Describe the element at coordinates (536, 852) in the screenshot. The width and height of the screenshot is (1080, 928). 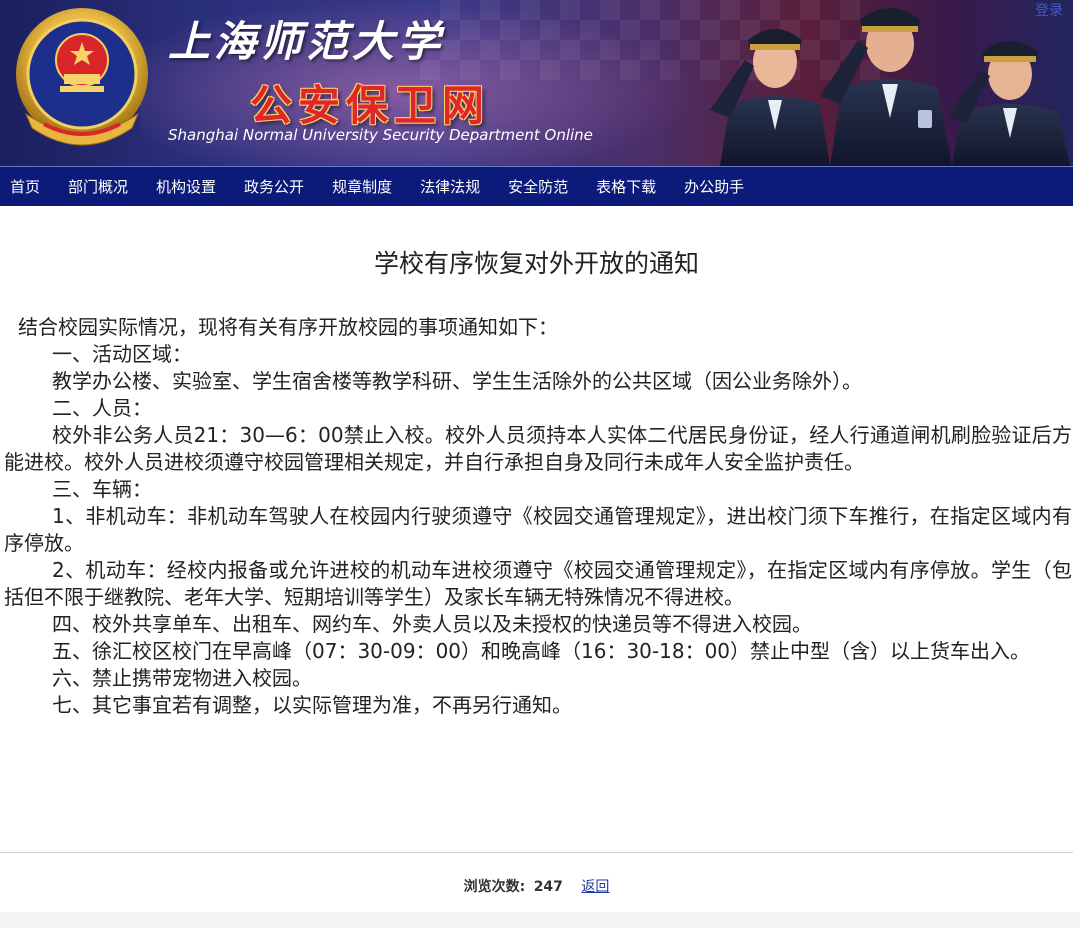
I see `footer-divider` at that location.